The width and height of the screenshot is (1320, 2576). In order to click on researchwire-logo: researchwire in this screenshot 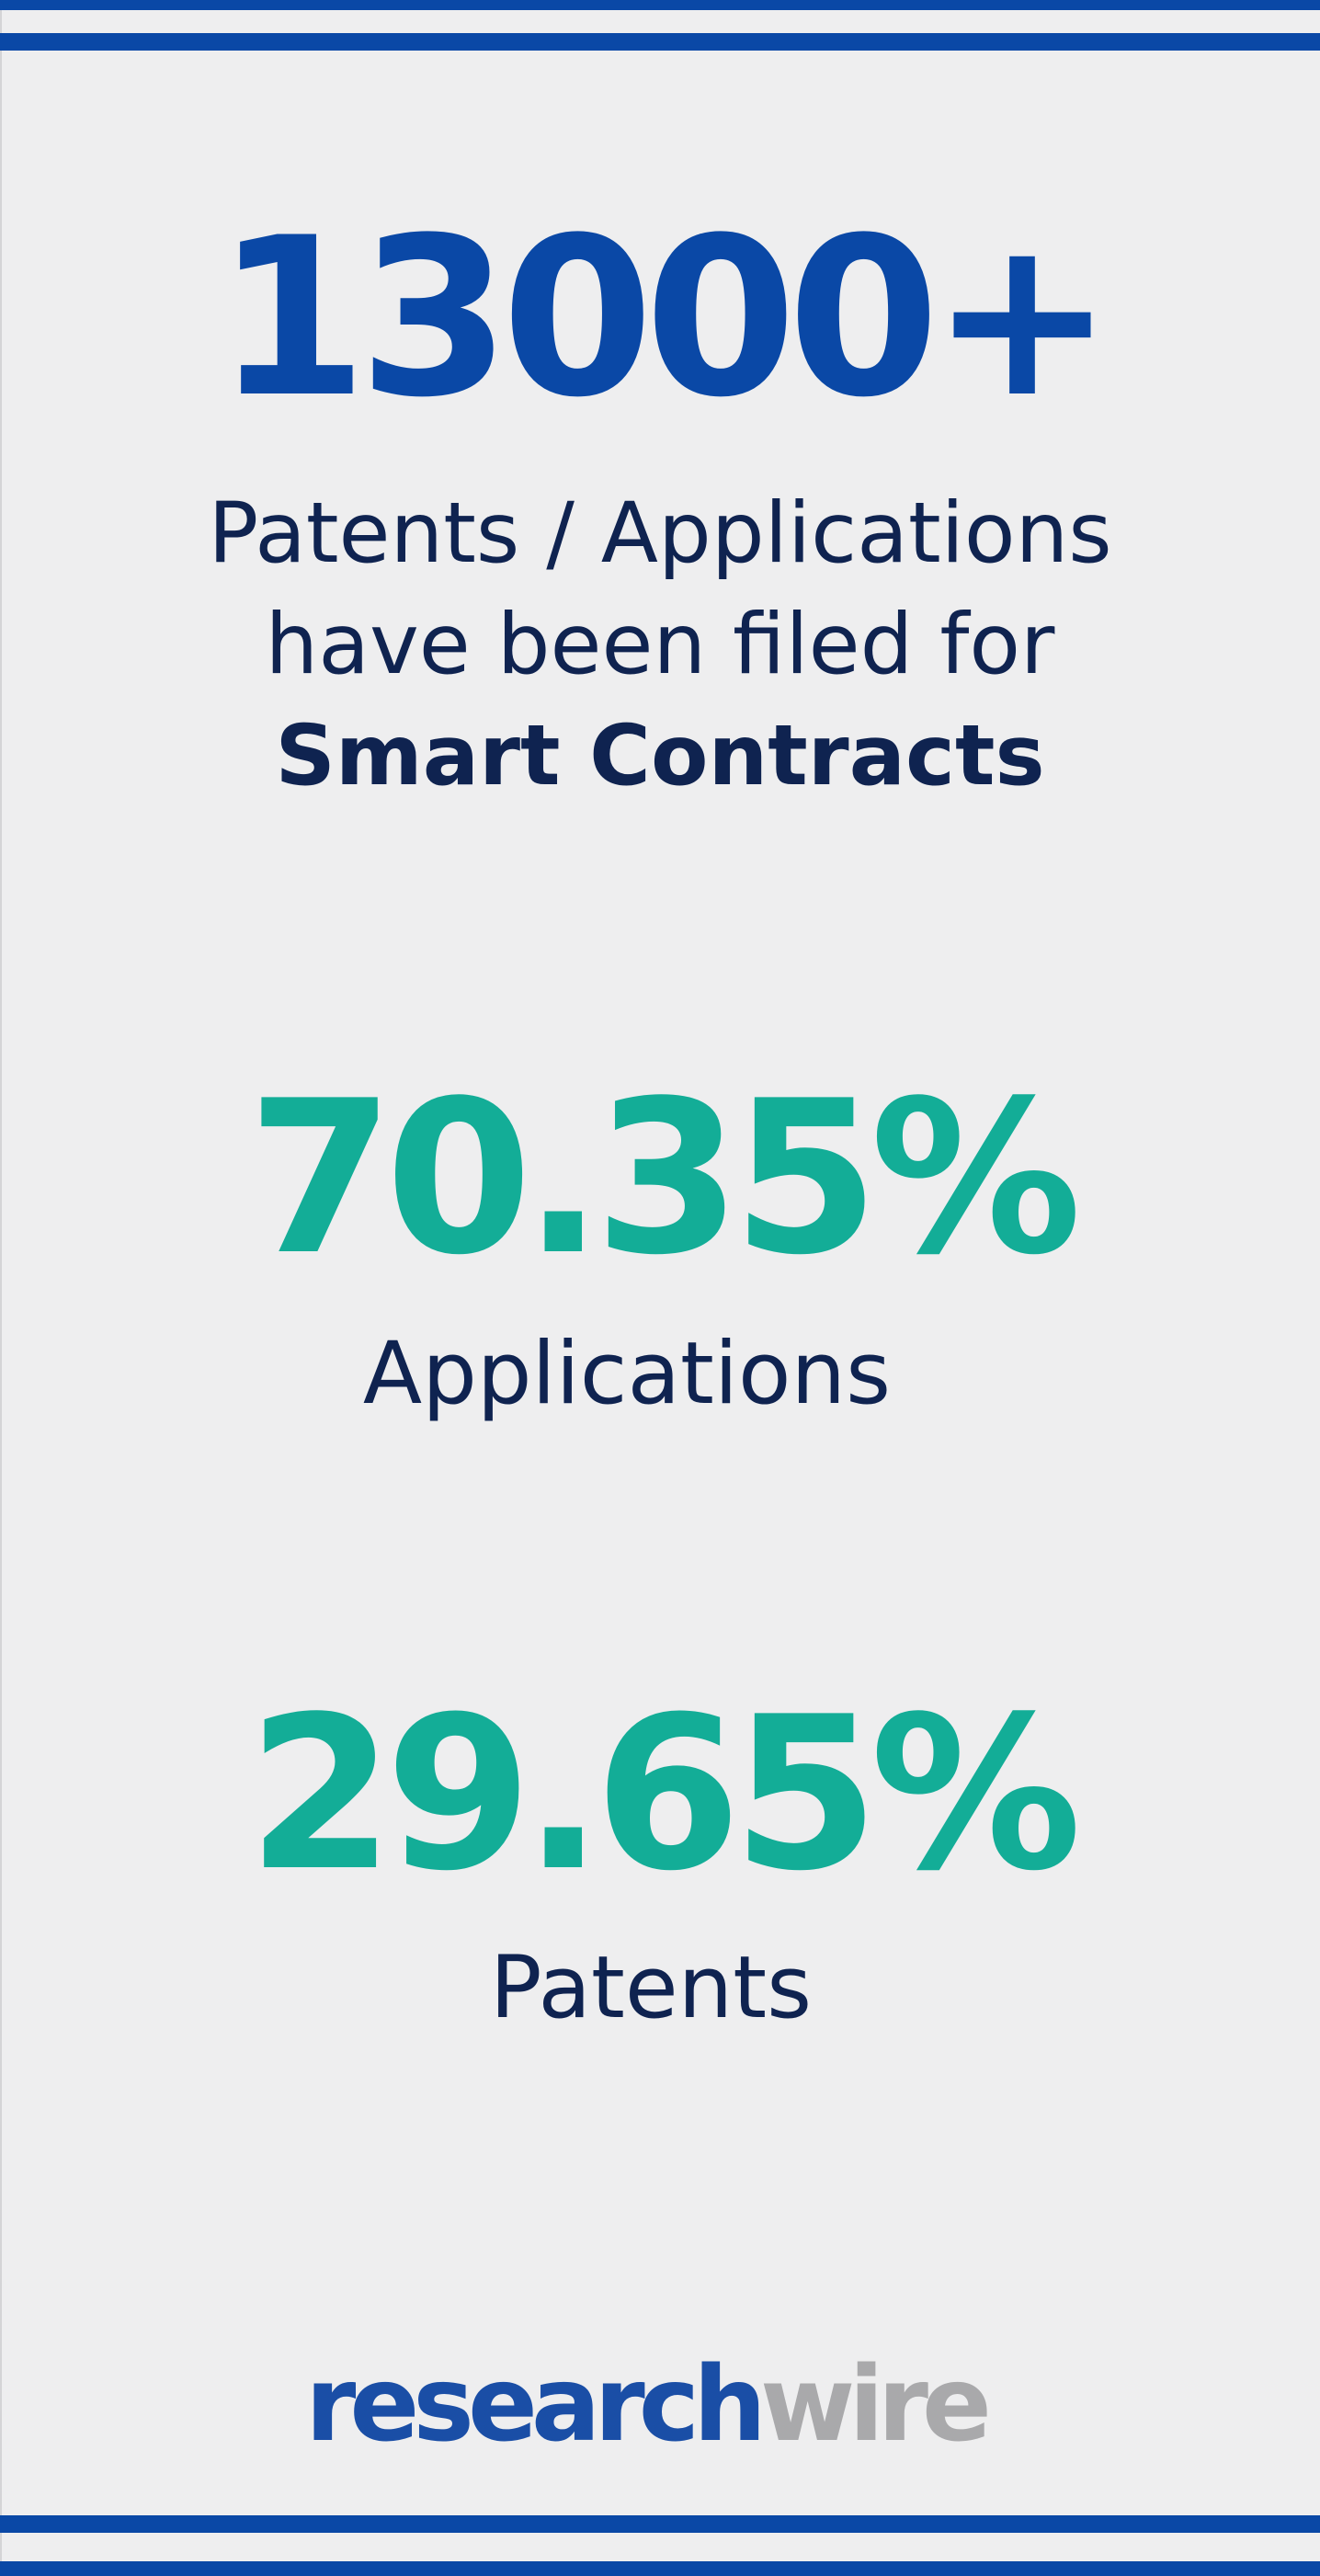, I will do `click(652, 2405)`.